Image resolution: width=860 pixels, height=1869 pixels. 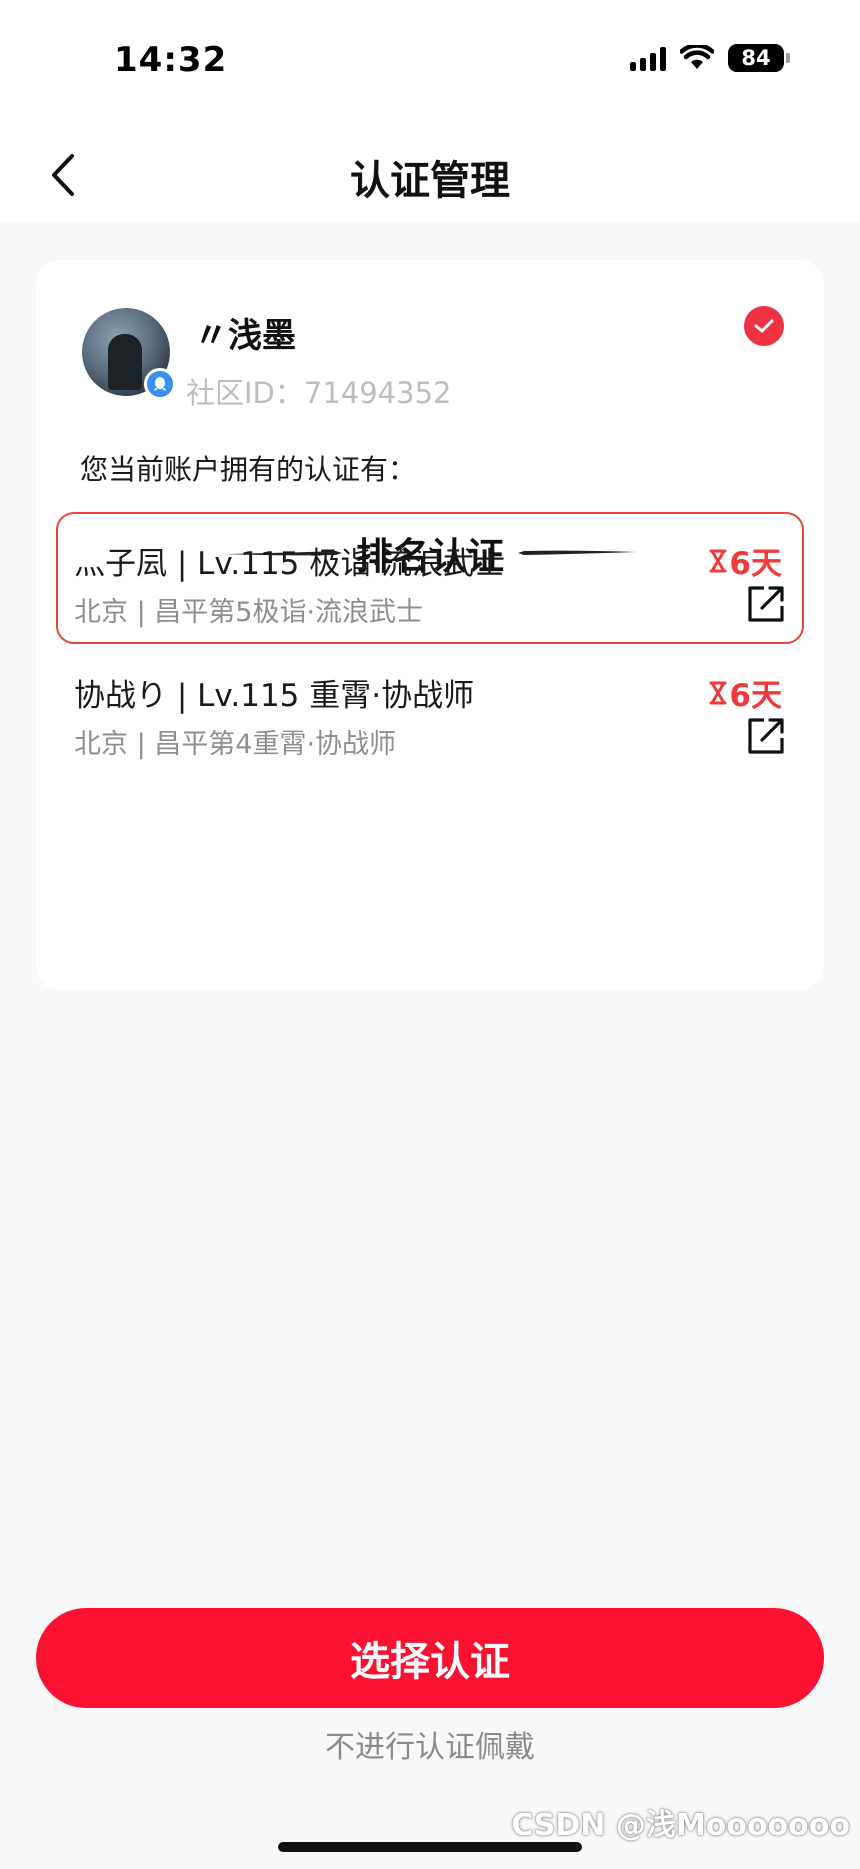 What do you see at coordinates (756, 58) in the screenshot?
I see `battery-level: 84` at bounding box center [756, 58].